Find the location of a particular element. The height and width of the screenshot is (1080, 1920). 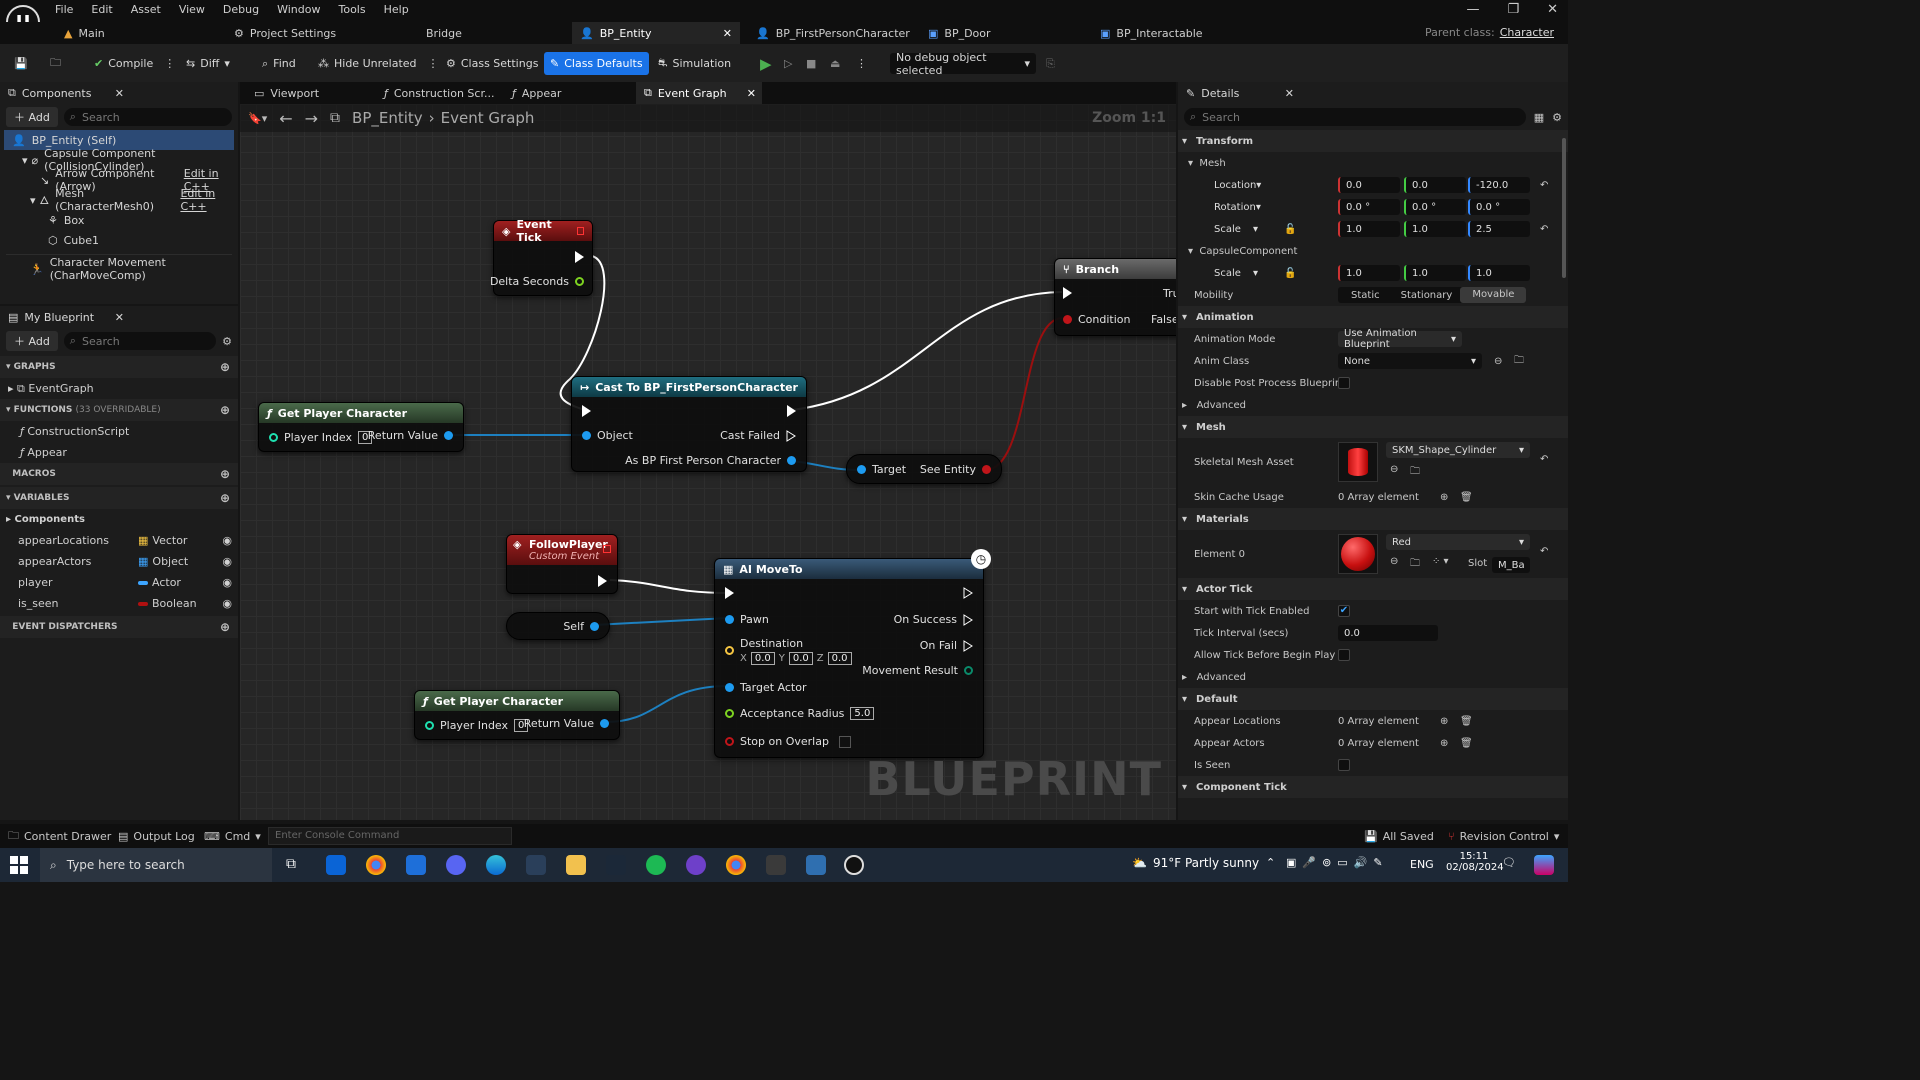

steam-app-icon is located at coordinates (616, 865).